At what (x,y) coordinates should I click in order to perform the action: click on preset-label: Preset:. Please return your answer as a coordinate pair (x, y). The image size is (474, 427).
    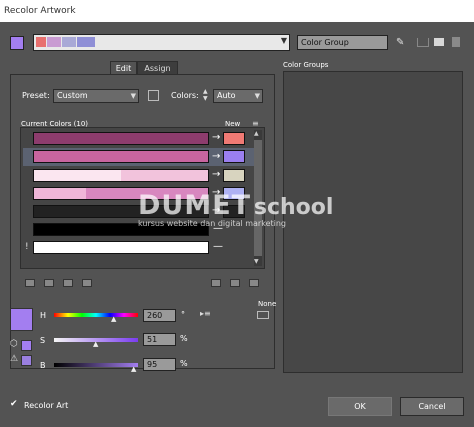
    Looking at the image, I should click on (36, 95).